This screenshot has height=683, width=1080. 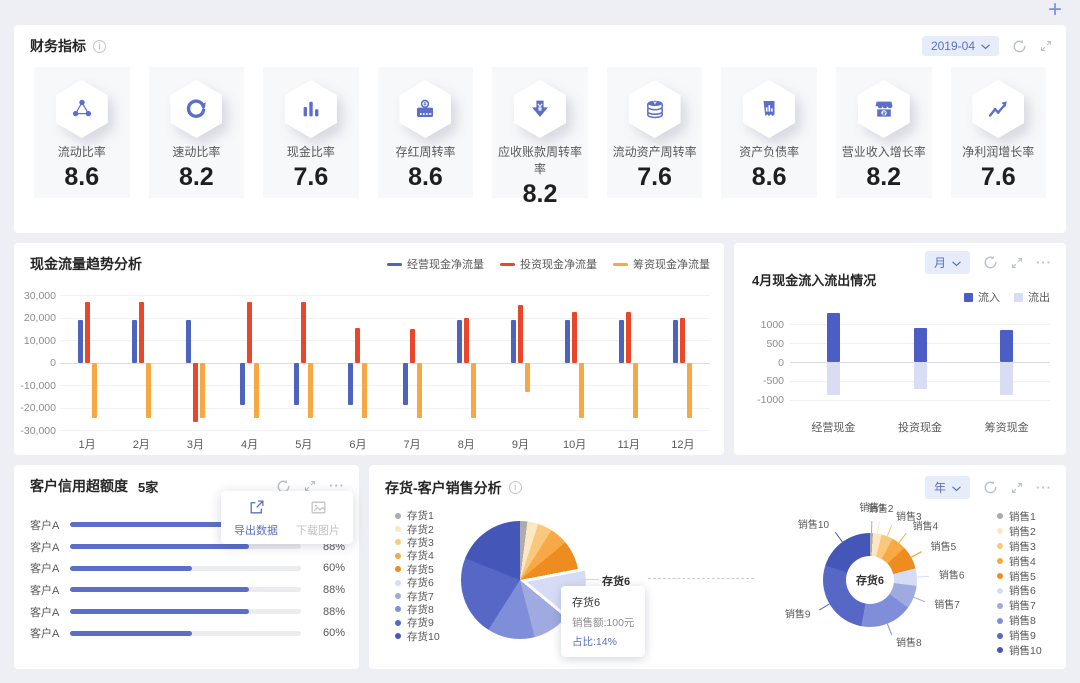 I want to click on y-axis-tick: -500, so click(x=773, y=381).